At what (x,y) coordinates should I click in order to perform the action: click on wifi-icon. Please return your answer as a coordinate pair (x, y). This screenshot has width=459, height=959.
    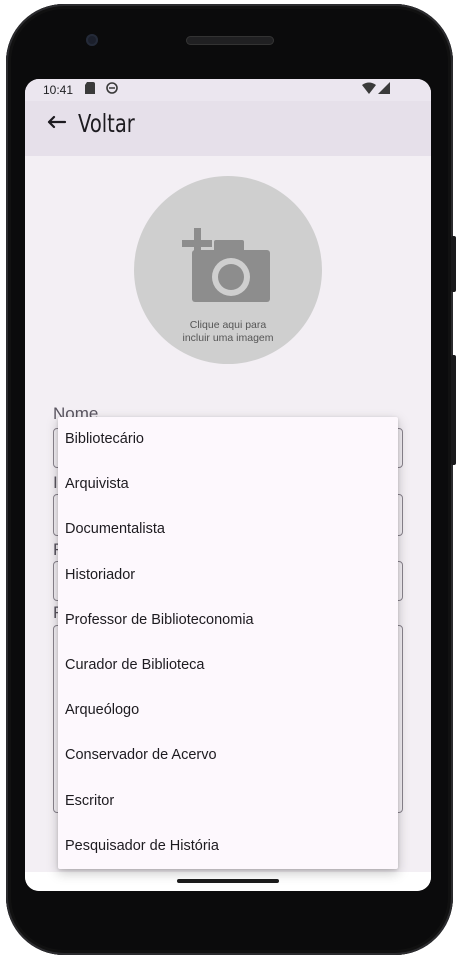
    Looking at the image, I should click on (369, 89).